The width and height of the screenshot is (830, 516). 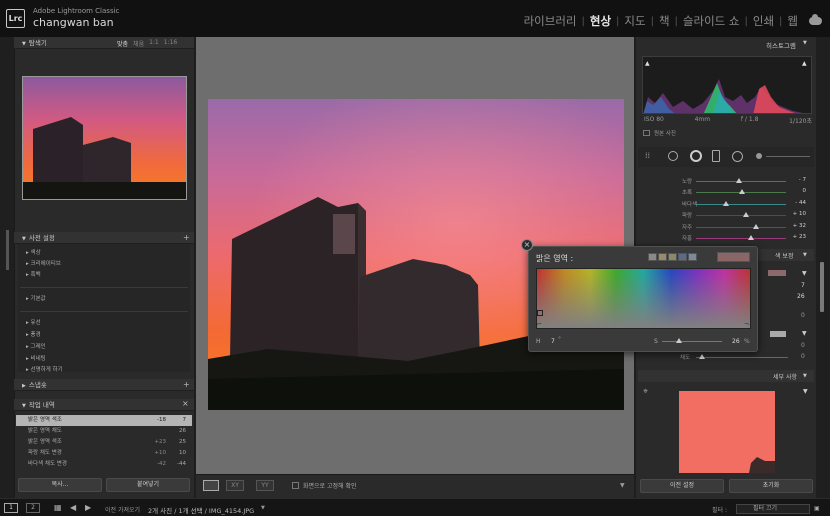 I want to click on saturation-slider-track, so click(x=692, y=341).